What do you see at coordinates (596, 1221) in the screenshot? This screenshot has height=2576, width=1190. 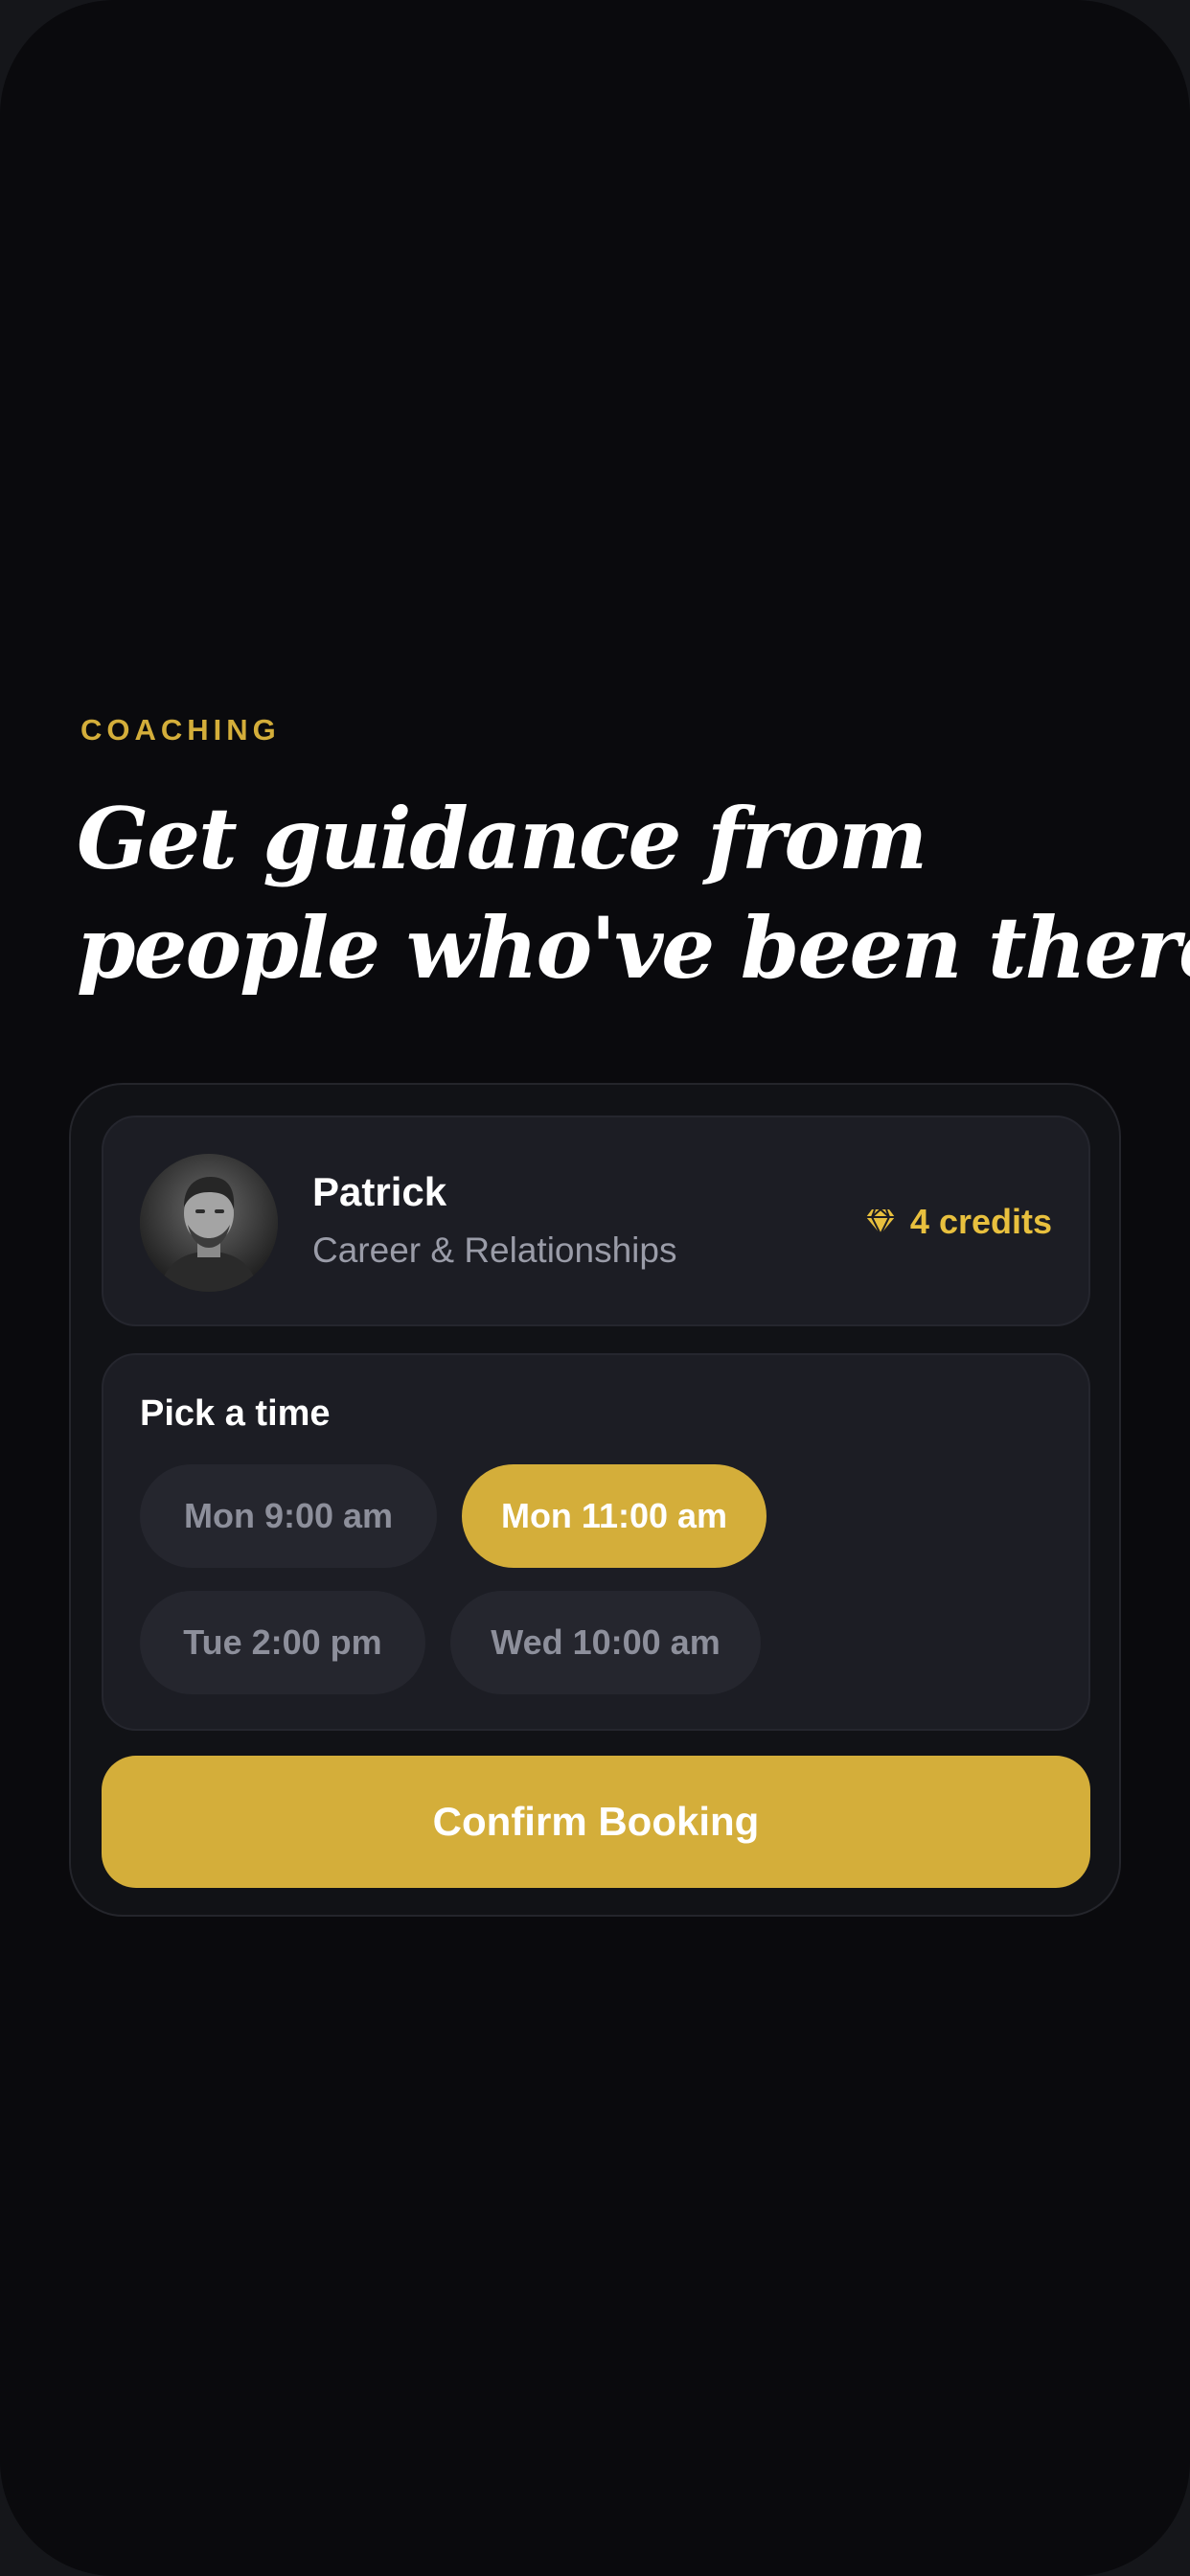 I see `coach-card: Patrick Career & Relationships 4 credits` at bounding box center [596, 1221].